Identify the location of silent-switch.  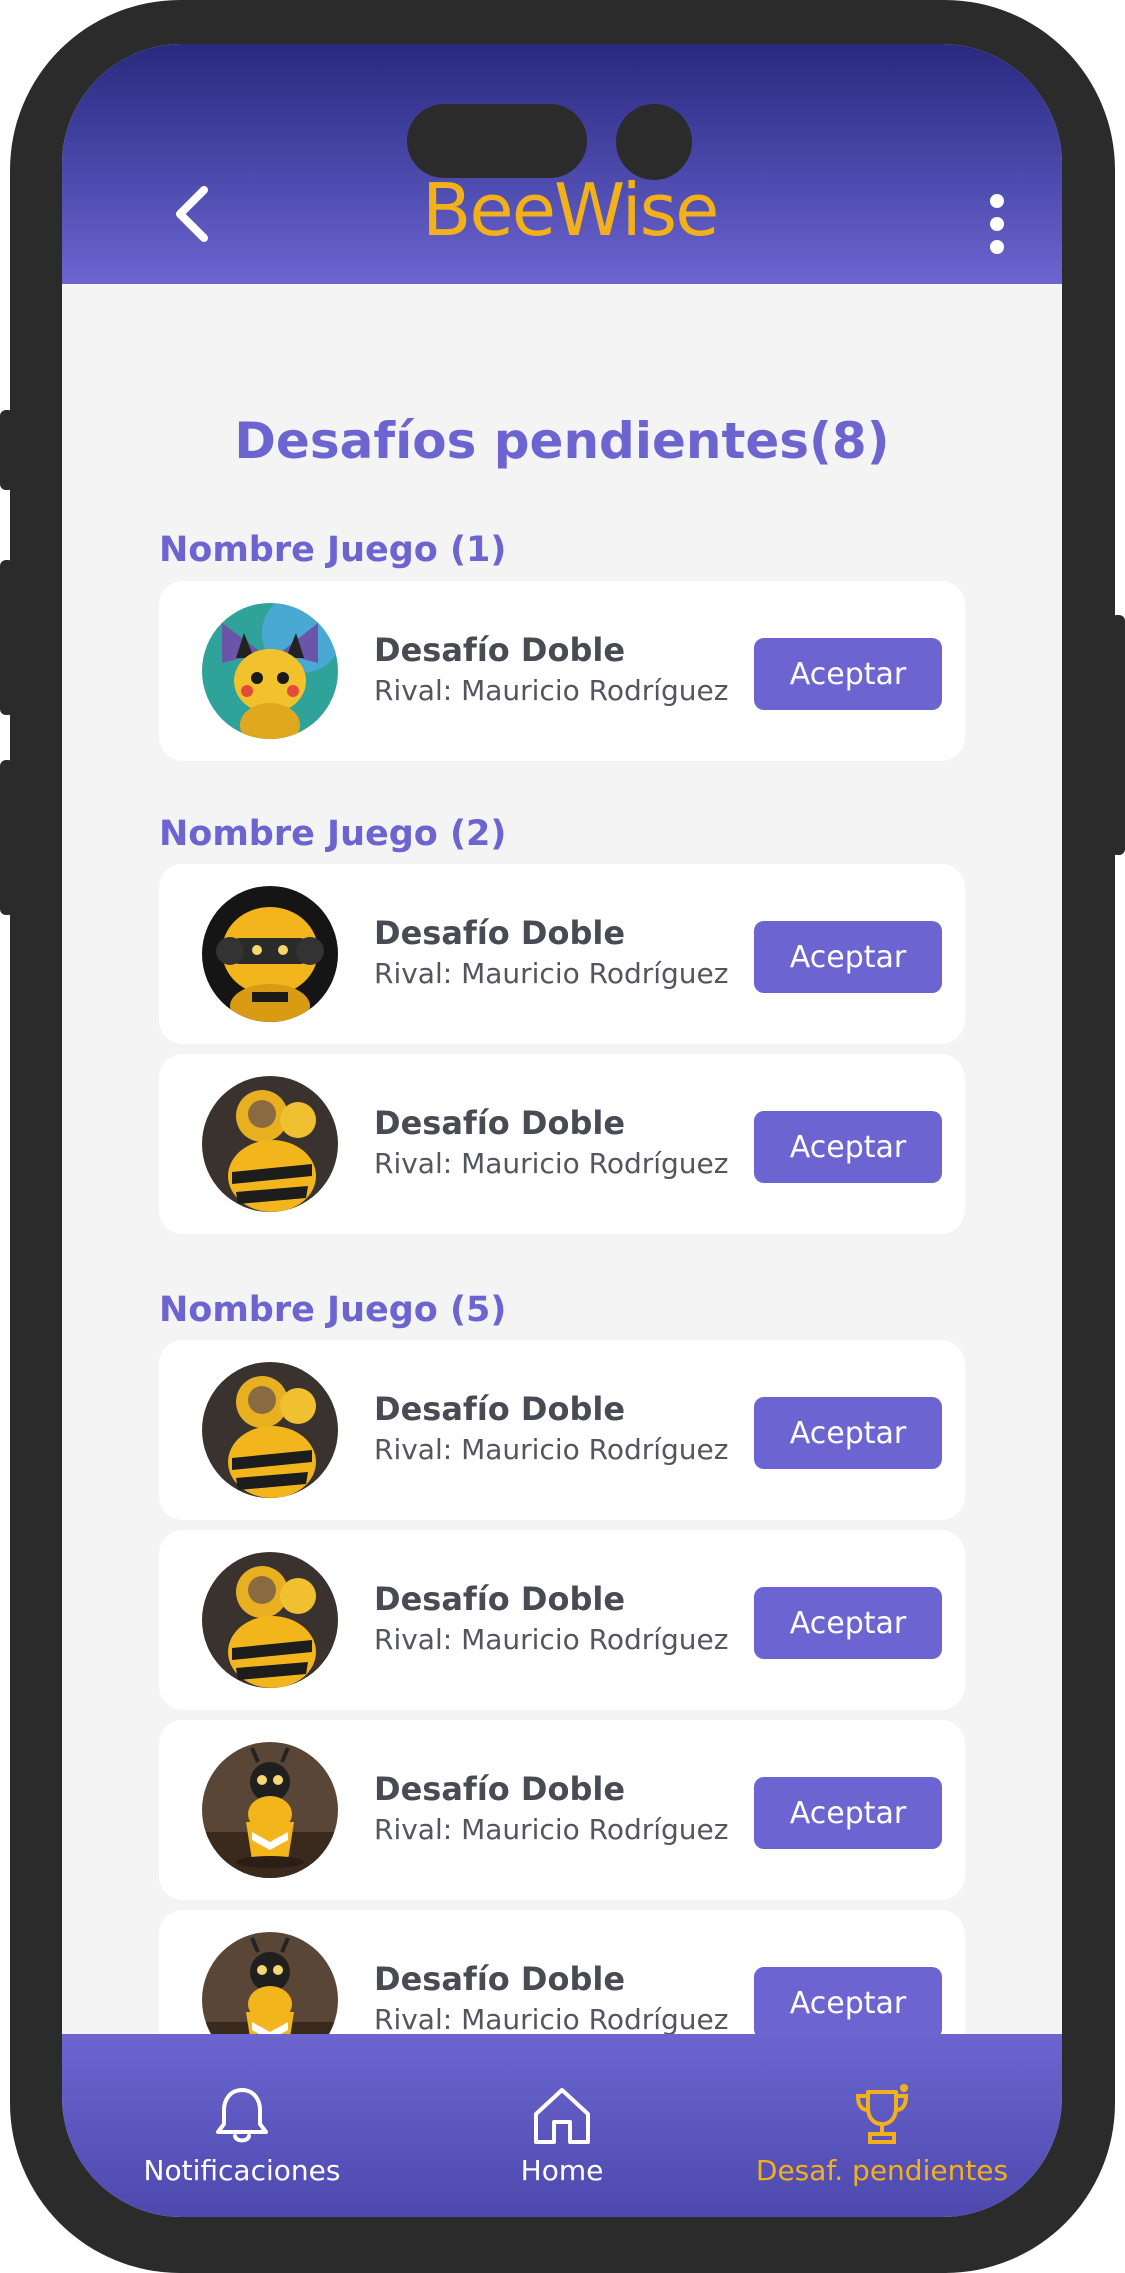
(7, 450).